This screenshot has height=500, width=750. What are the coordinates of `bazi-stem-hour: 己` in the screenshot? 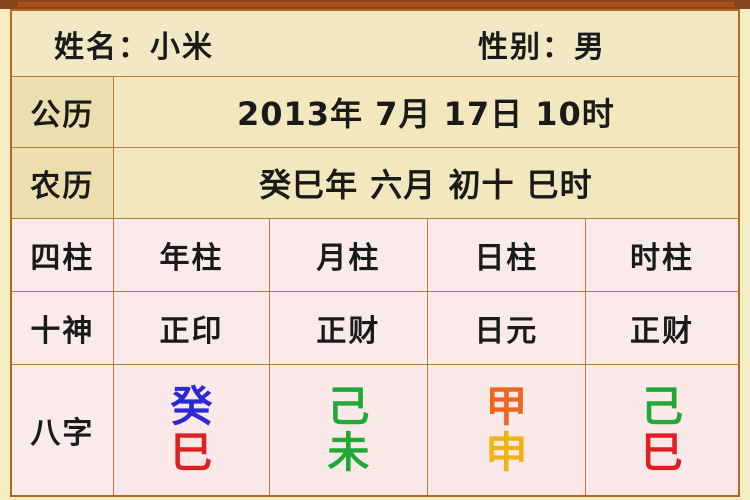 It's located at (662, 406).